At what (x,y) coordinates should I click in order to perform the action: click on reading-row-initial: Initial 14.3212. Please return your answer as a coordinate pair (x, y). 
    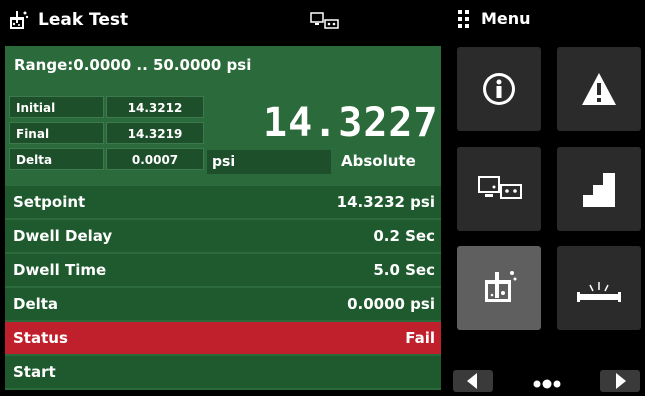
    Looking at the image, I should click on (106, 108).